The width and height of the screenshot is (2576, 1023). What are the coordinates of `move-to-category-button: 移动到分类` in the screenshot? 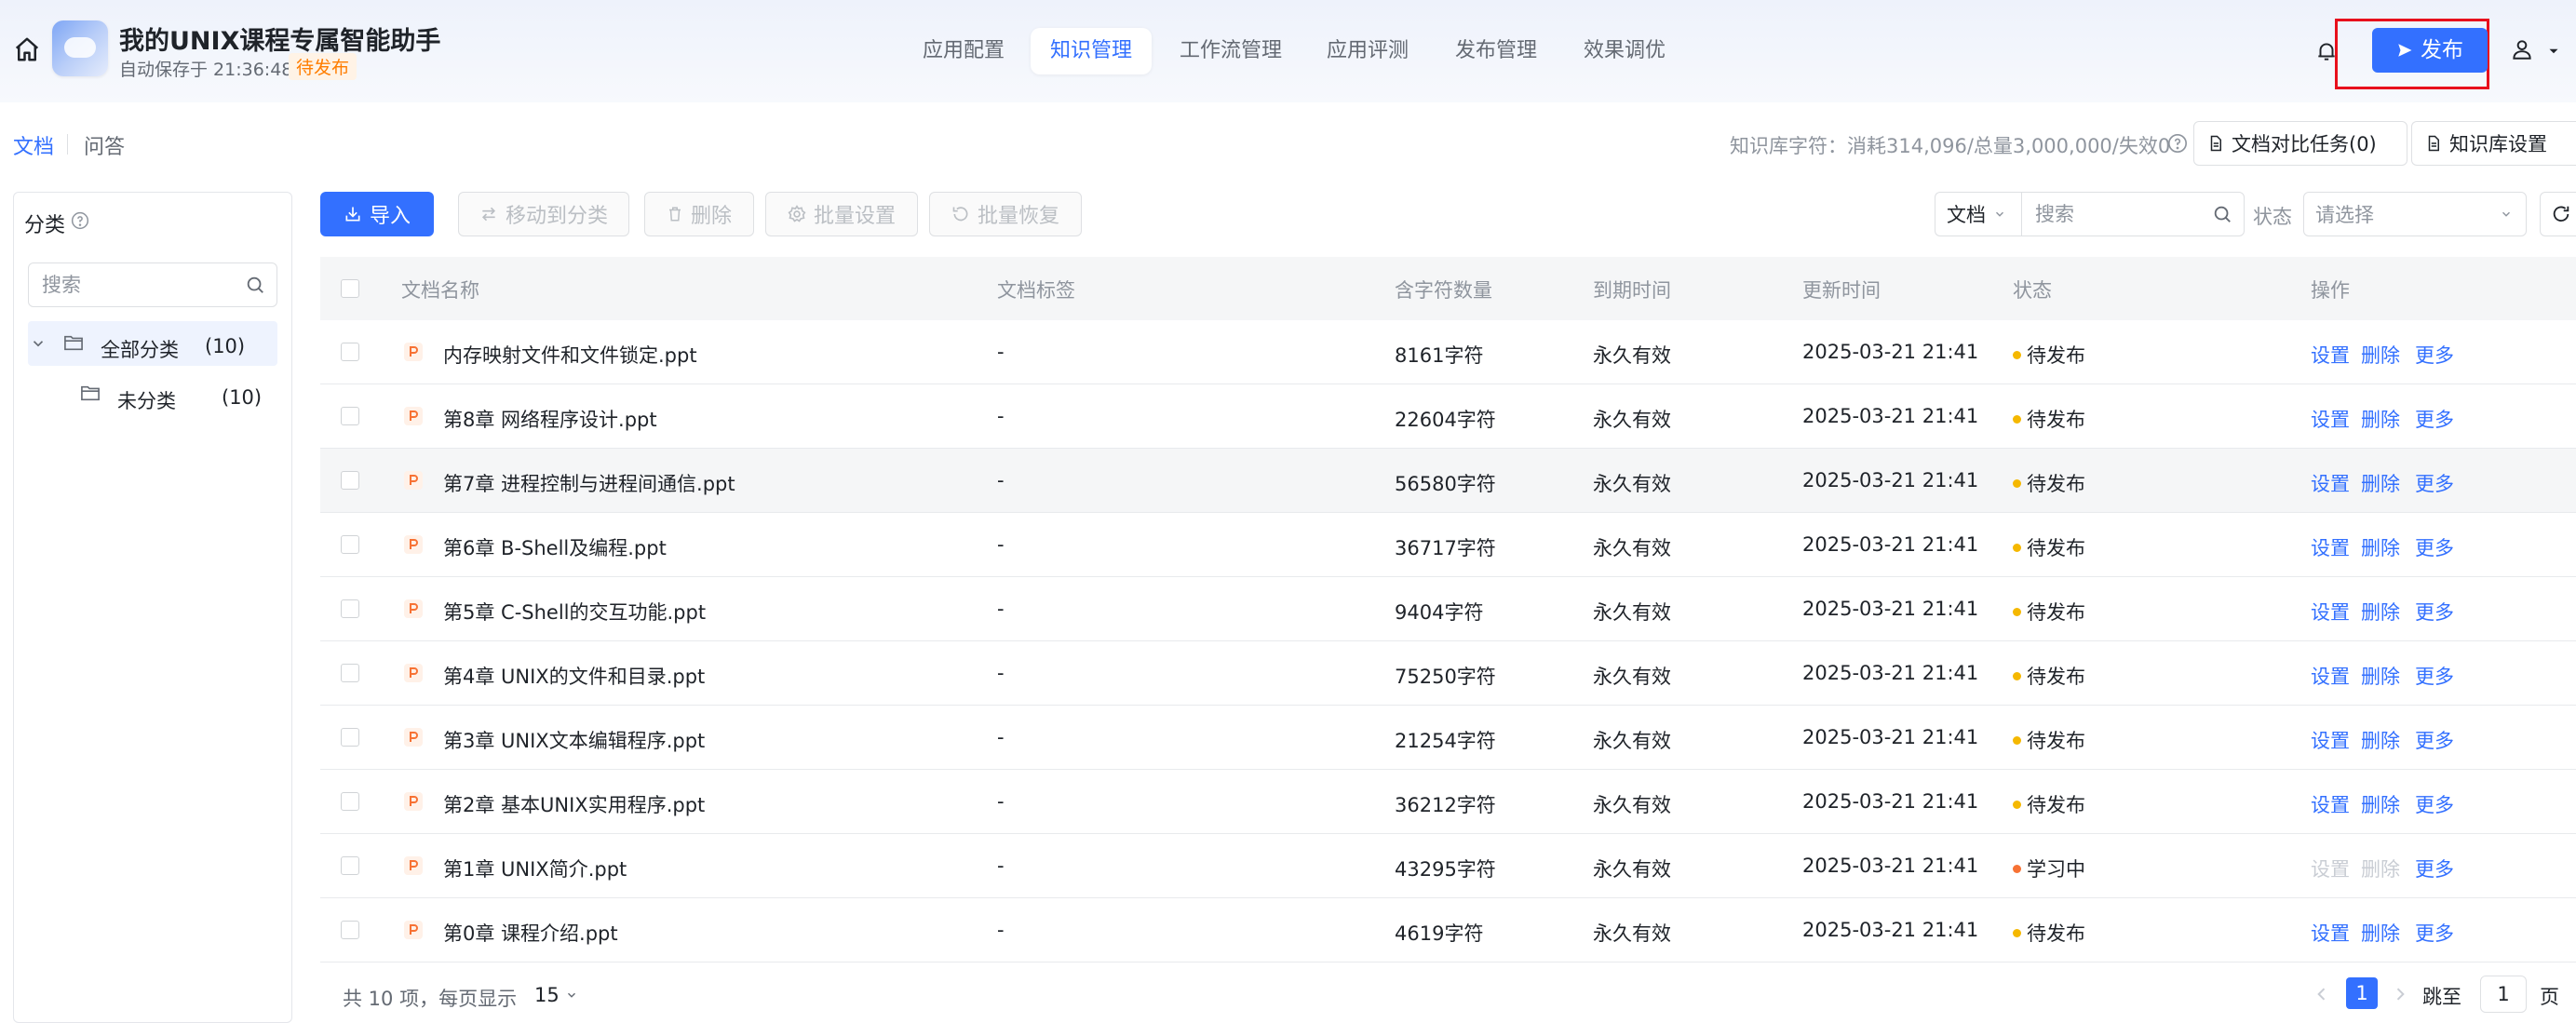 It's located at (543, 214).